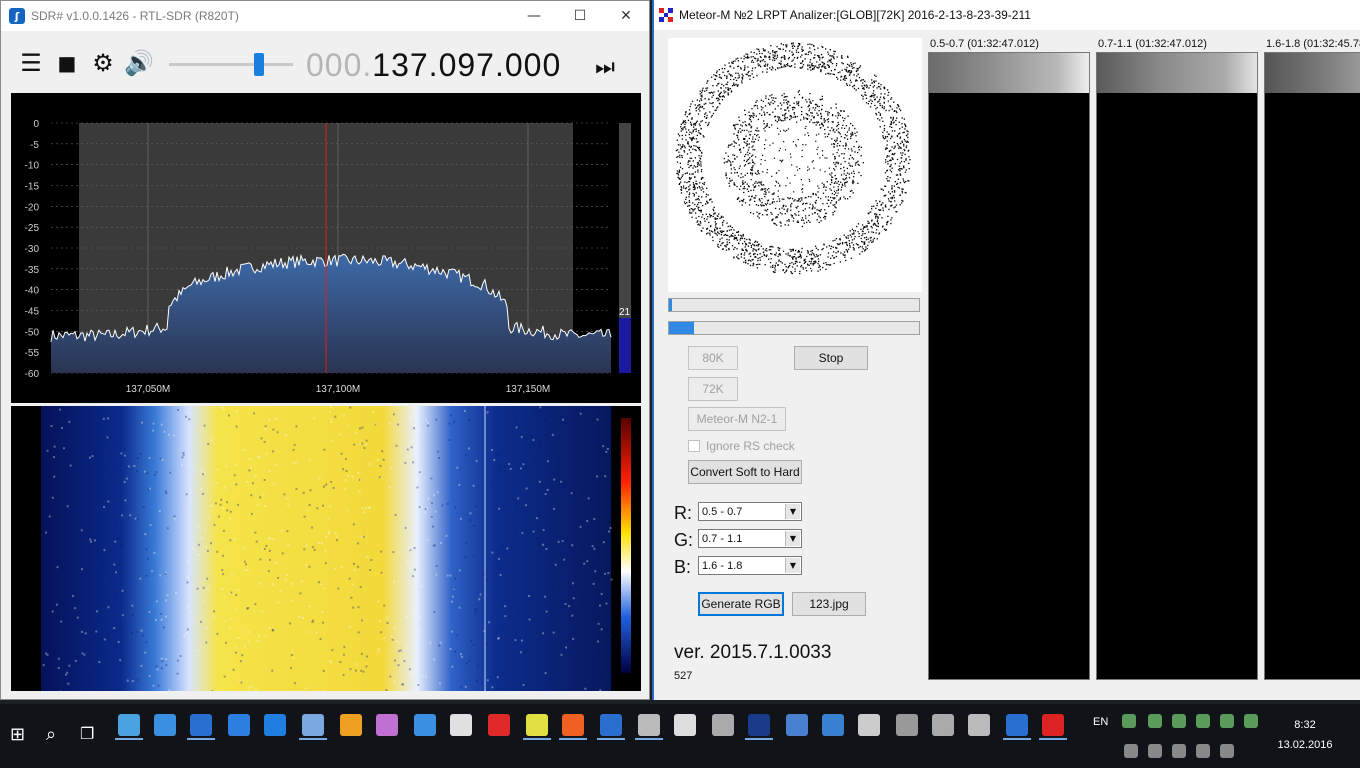 Image resolution: width=1360 pixels, height=768 pixels. Describe the element at coordinates (499, 725) in the screenshot. I see `calc-app-icon` at that location.